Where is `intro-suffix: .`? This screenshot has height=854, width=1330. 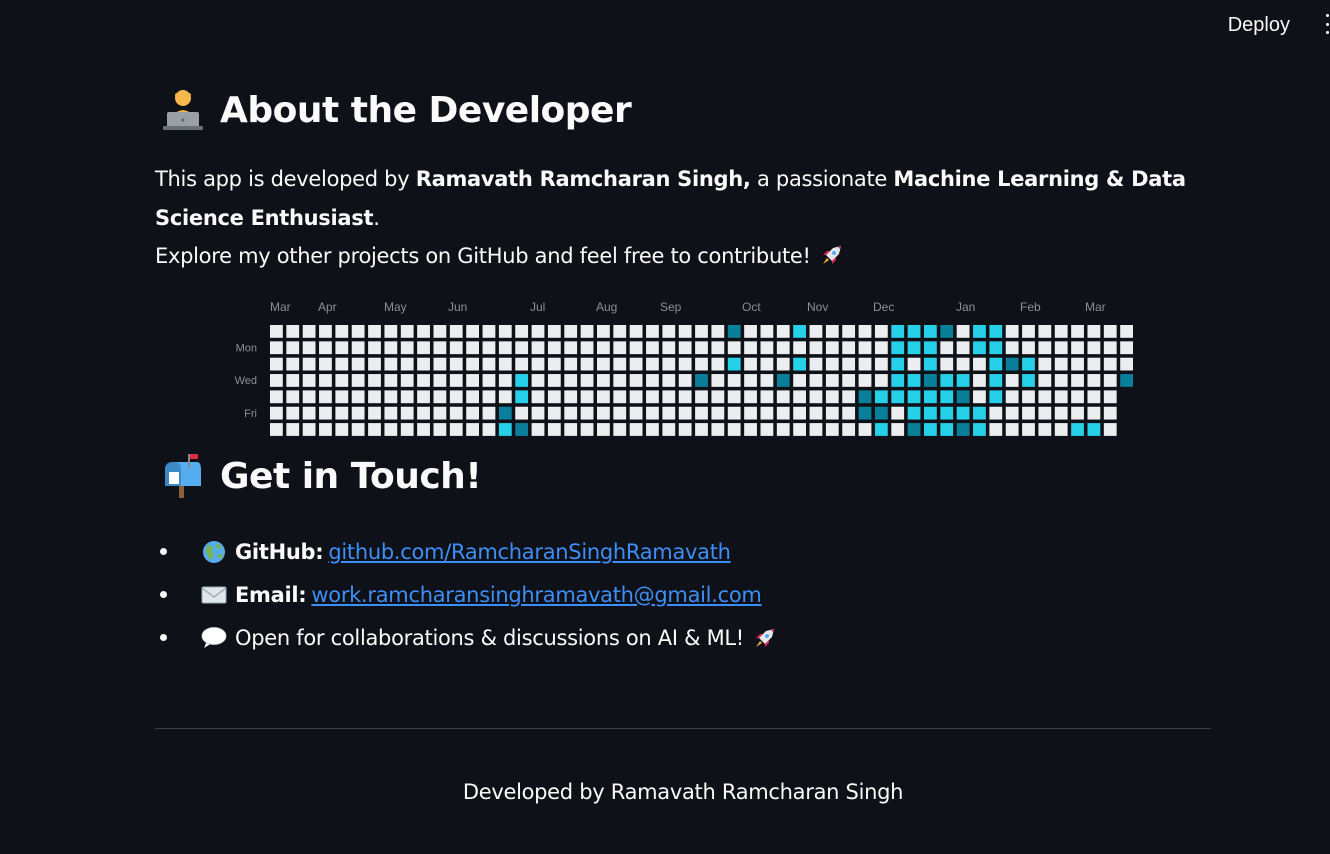 intro-suffix: . is located at coordinates (376, 217).